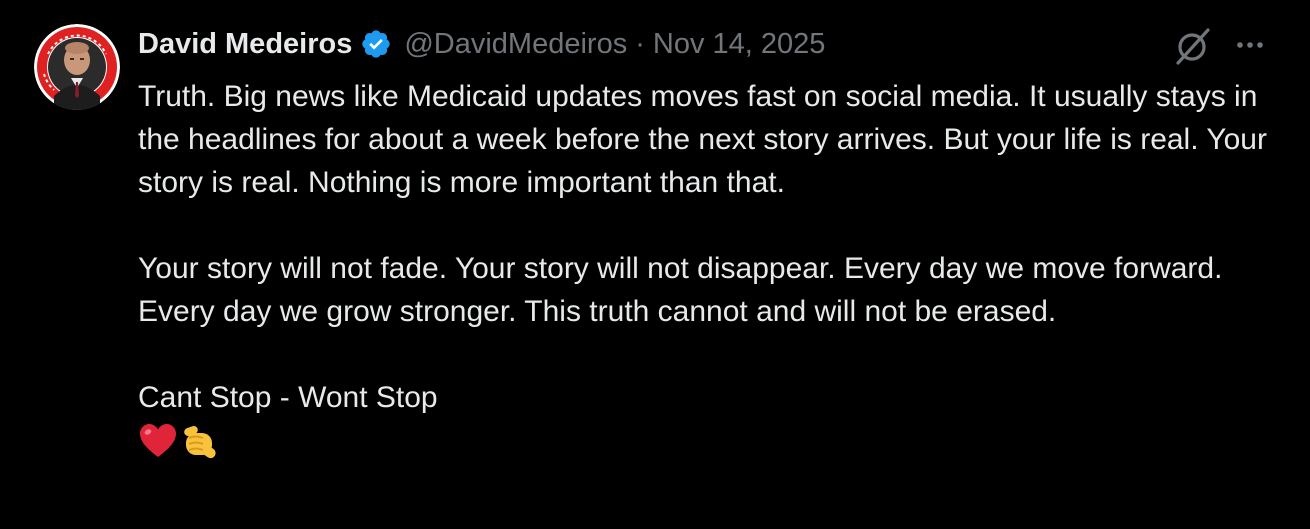 The image size is (1310, 529). What do you see at coordinates (245, 44) in the screenshot?
I see `author-name: David Medeiros` at bounding box center [245, 44].